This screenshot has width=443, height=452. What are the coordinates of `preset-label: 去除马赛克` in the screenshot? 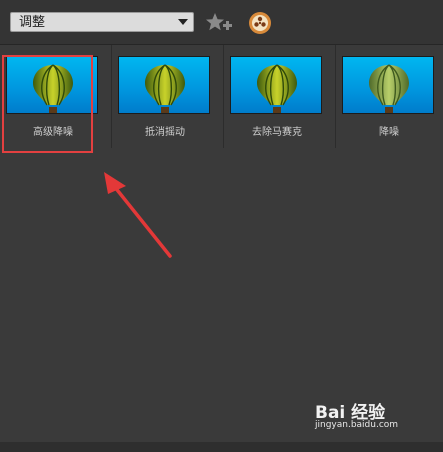 It's located at (277, 132).